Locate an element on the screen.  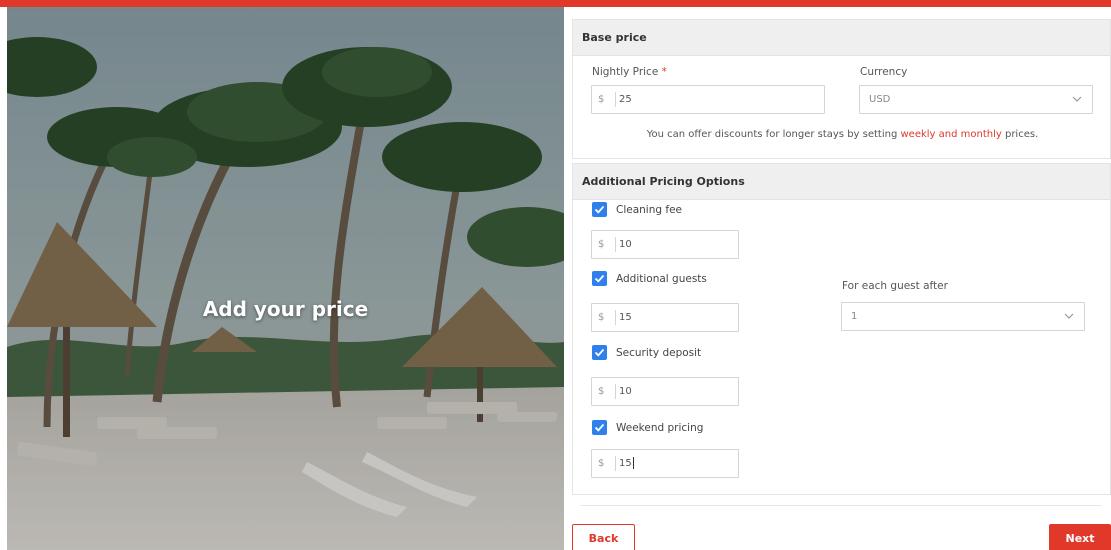
nightly-price-label: Nightly Price * is located at coordinates (629, 72).